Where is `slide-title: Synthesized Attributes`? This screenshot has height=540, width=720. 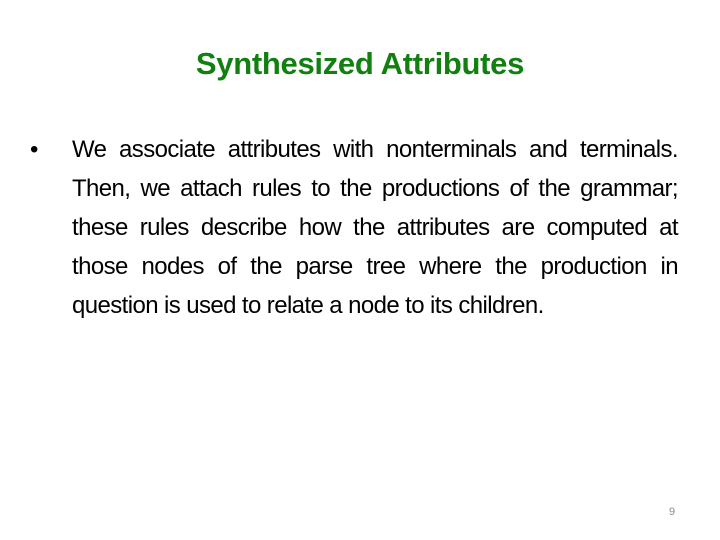
slide-title: Synthesized Attributes is located at coordinates (360, 63).